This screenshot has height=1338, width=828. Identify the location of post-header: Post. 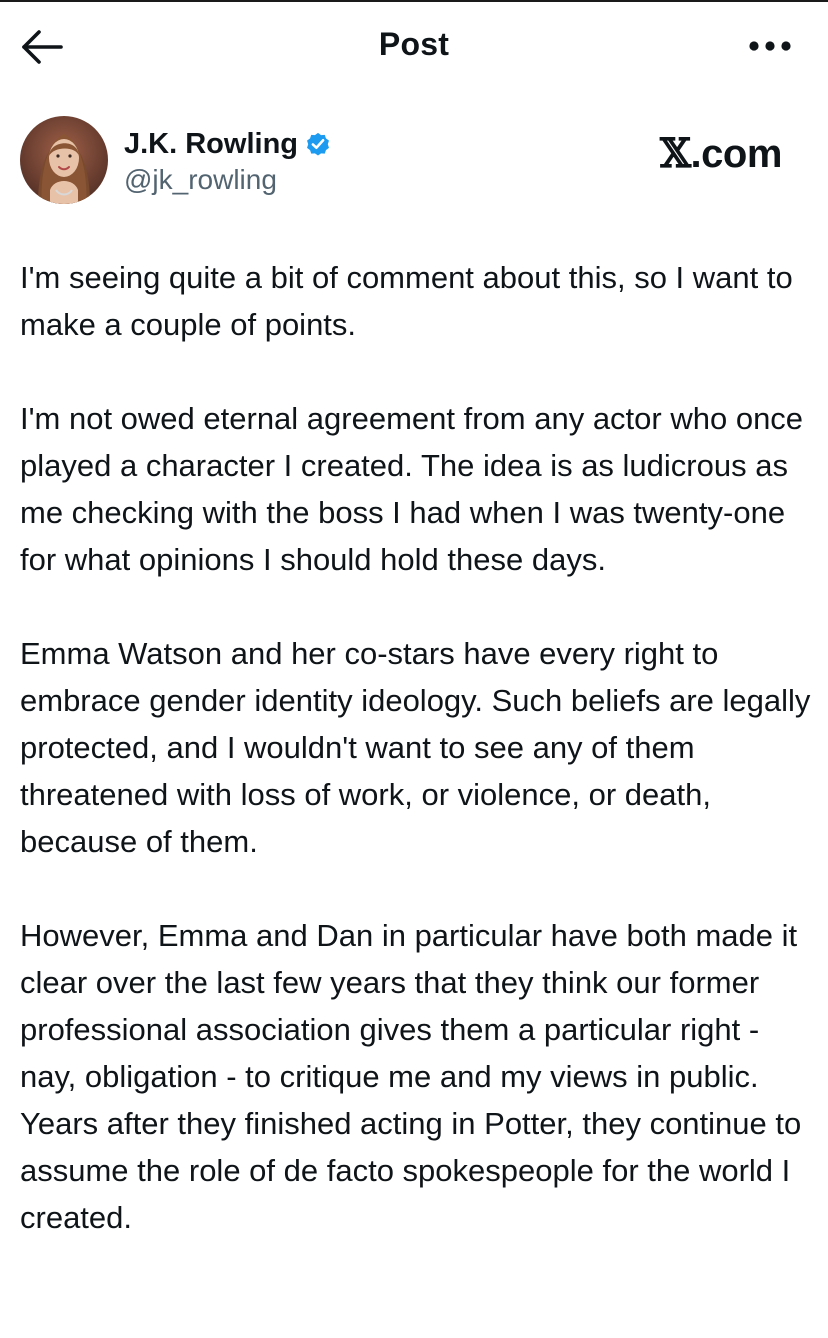
(414, 46).